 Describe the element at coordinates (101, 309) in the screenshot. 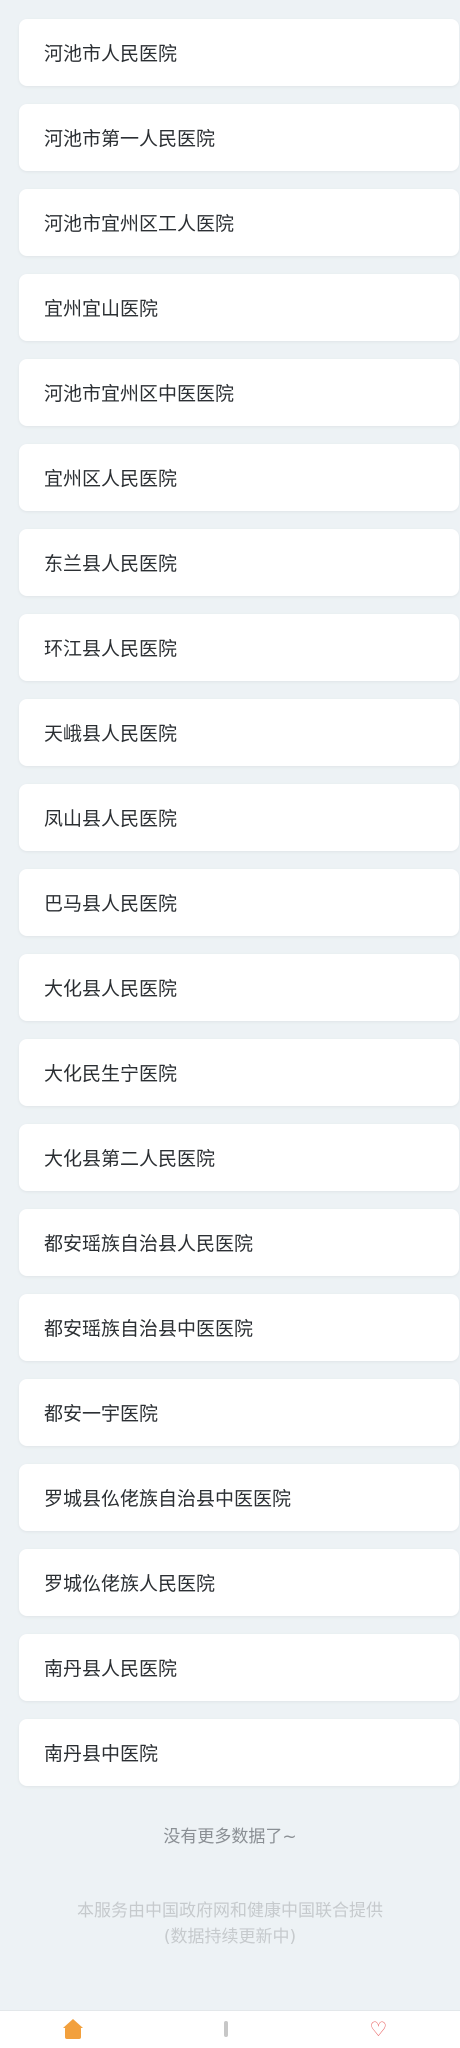

I see `hospital-name: 宜州宜山医院` at that location.